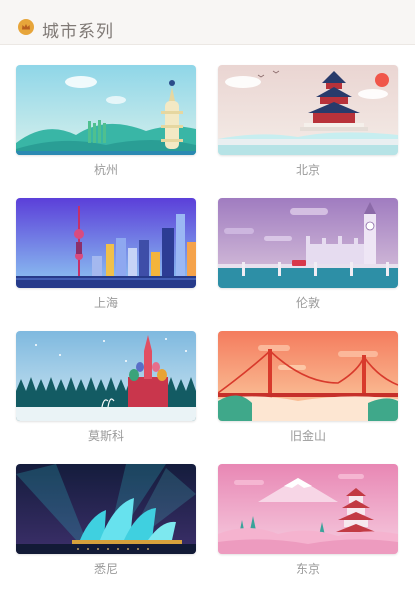 This screenshot has width=415, height=600. I want to click on page-title: 城市系列, so click(78, 32).